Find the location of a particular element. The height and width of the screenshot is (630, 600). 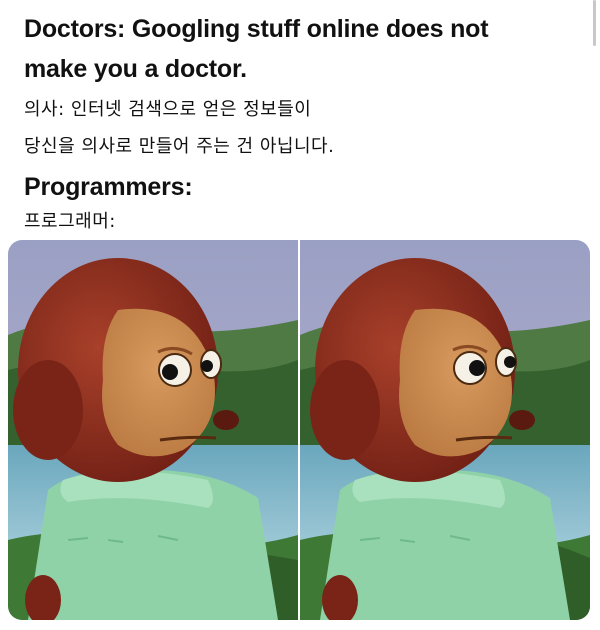

caption-programmers-ko: 프로그래머: is located at coordinates (70, 221).